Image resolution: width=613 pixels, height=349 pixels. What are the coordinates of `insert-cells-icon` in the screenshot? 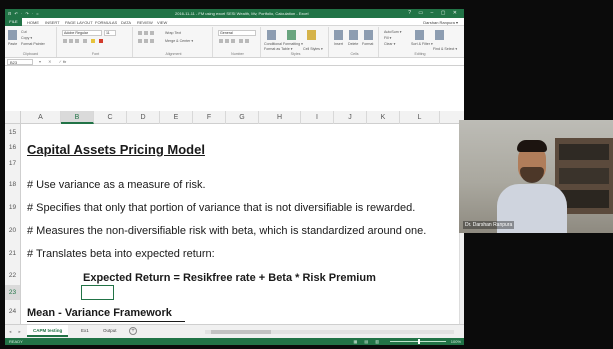 It's located at (338, 35).